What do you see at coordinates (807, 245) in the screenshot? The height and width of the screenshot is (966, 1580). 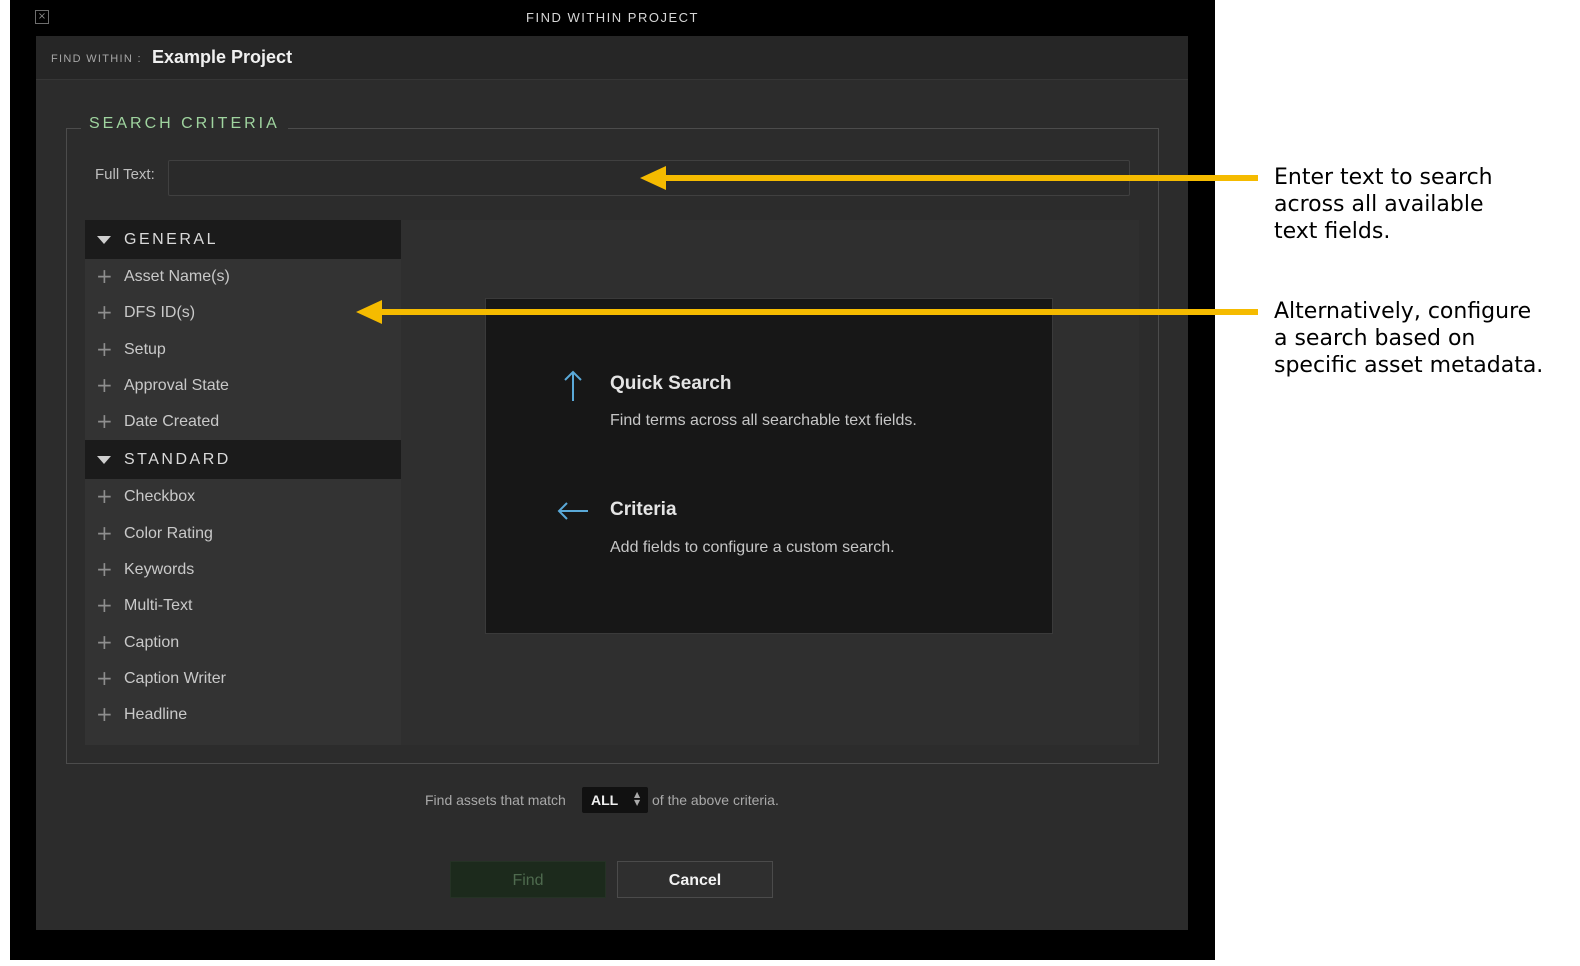 I see `annotation-arrows` at bounding box center [807, 245].